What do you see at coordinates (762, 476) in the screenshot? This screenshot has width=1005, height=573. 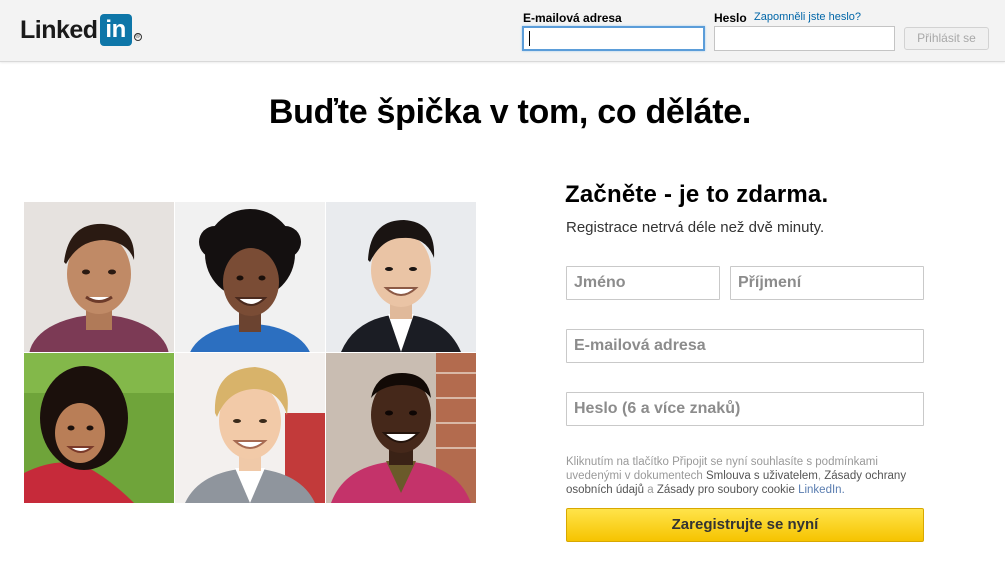 I see `user-agreement-link: Smlouva s uživatelem` at bounding box center [762, 476].